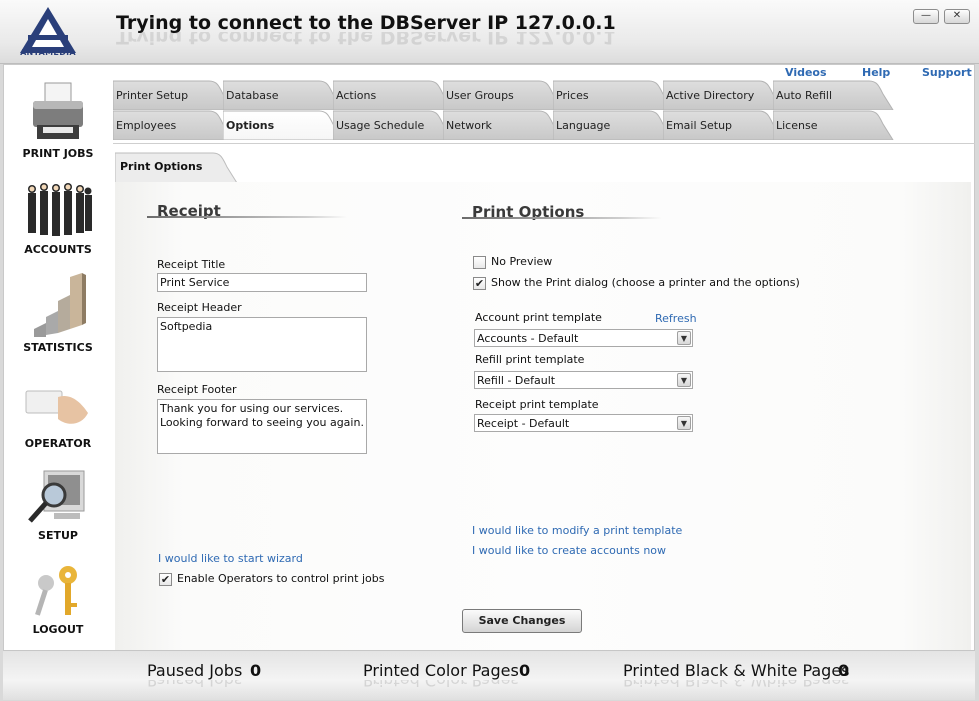 The width and height of the screenshot is (979, 701). I want to click on tab-language: Language, so click(614, 125).